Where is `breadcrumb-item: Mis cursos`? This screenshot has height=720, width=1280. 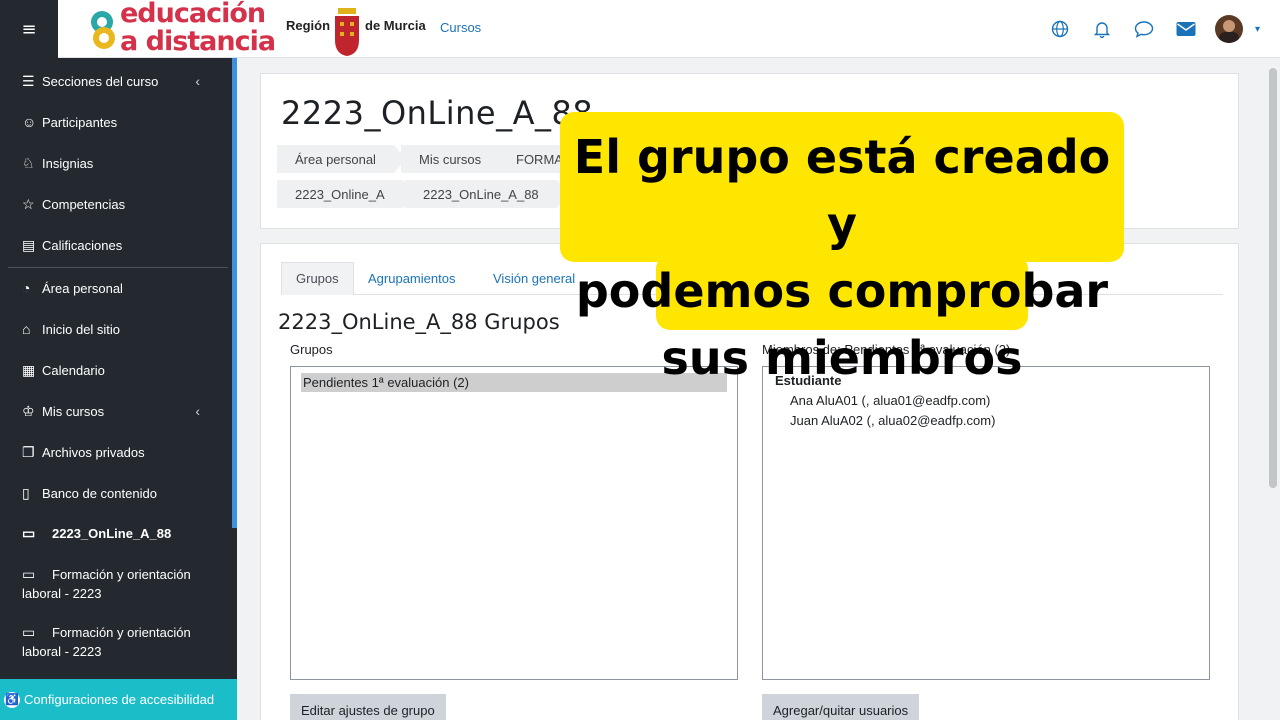 breadcrumb-item: Mis cursos is located at coordinates (456, 159).